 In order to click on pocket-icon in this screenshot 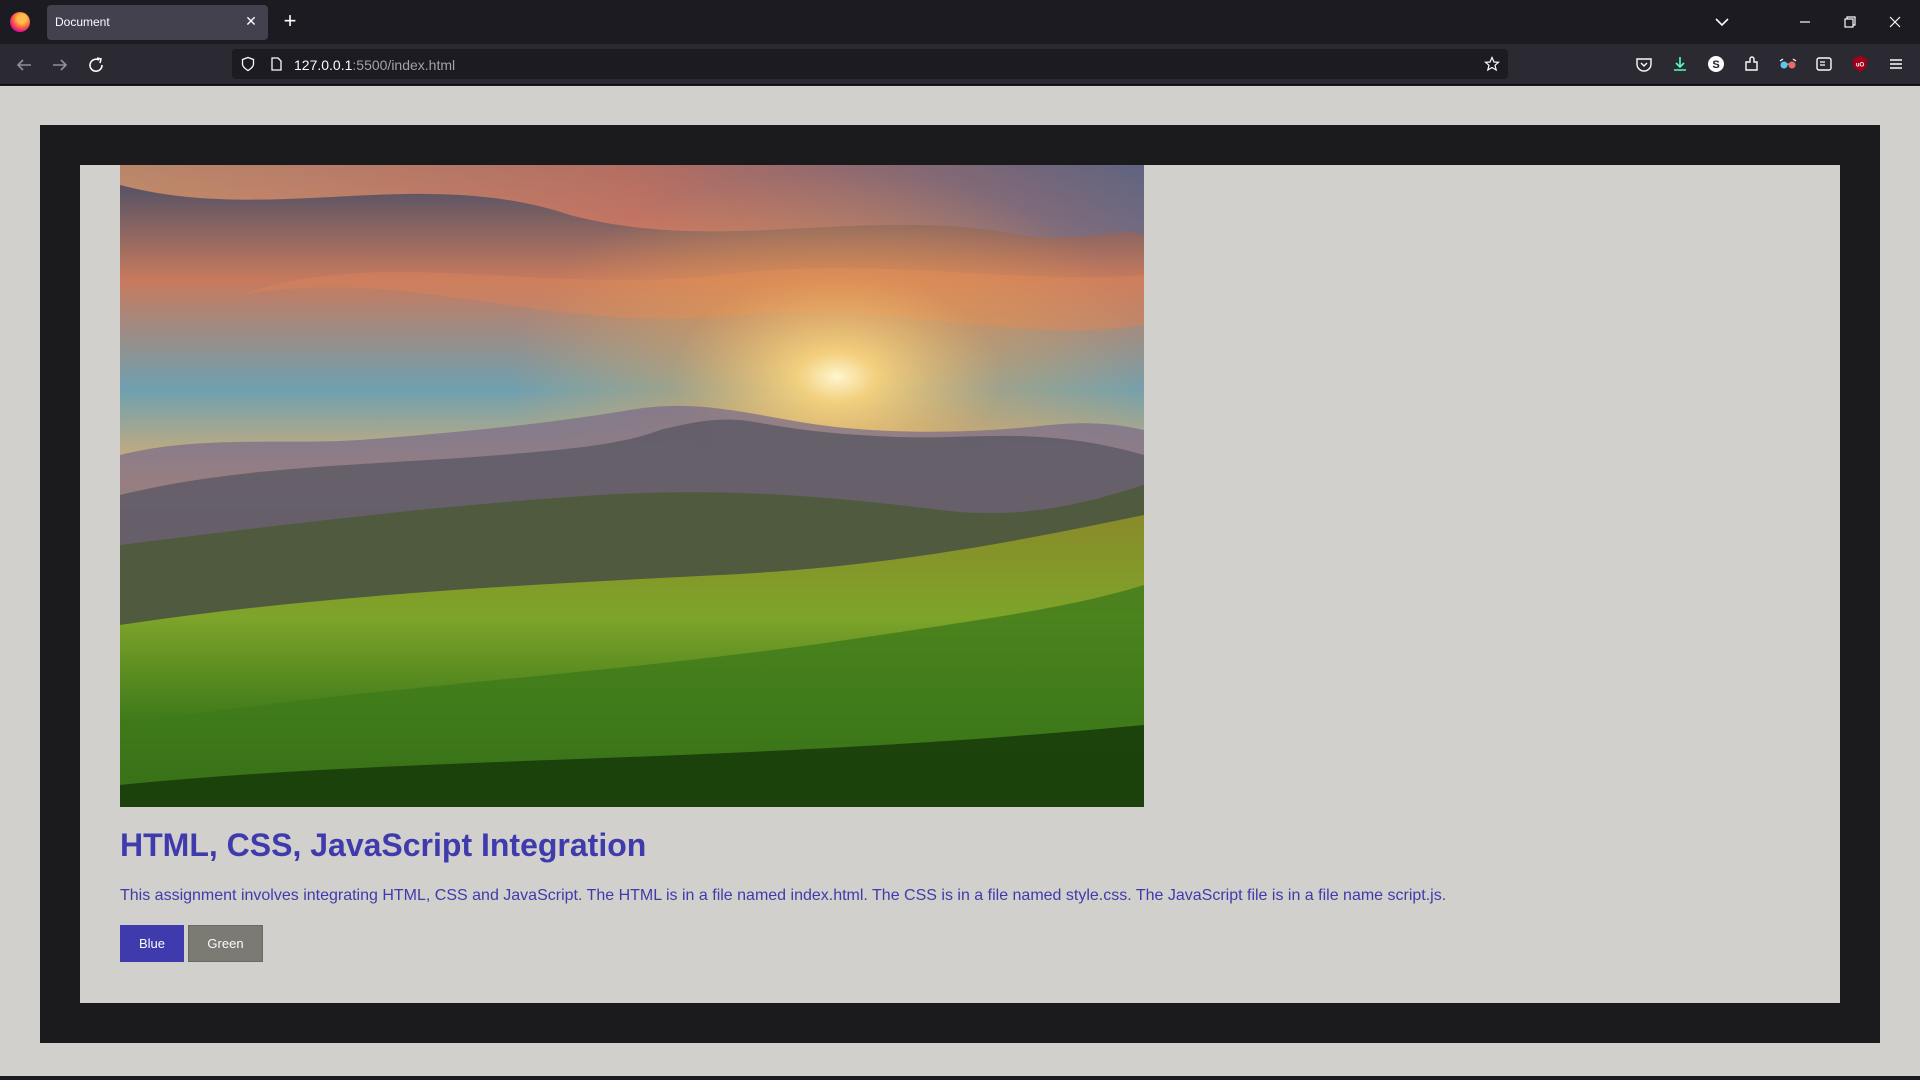, I will do `click(1644, 64)`.